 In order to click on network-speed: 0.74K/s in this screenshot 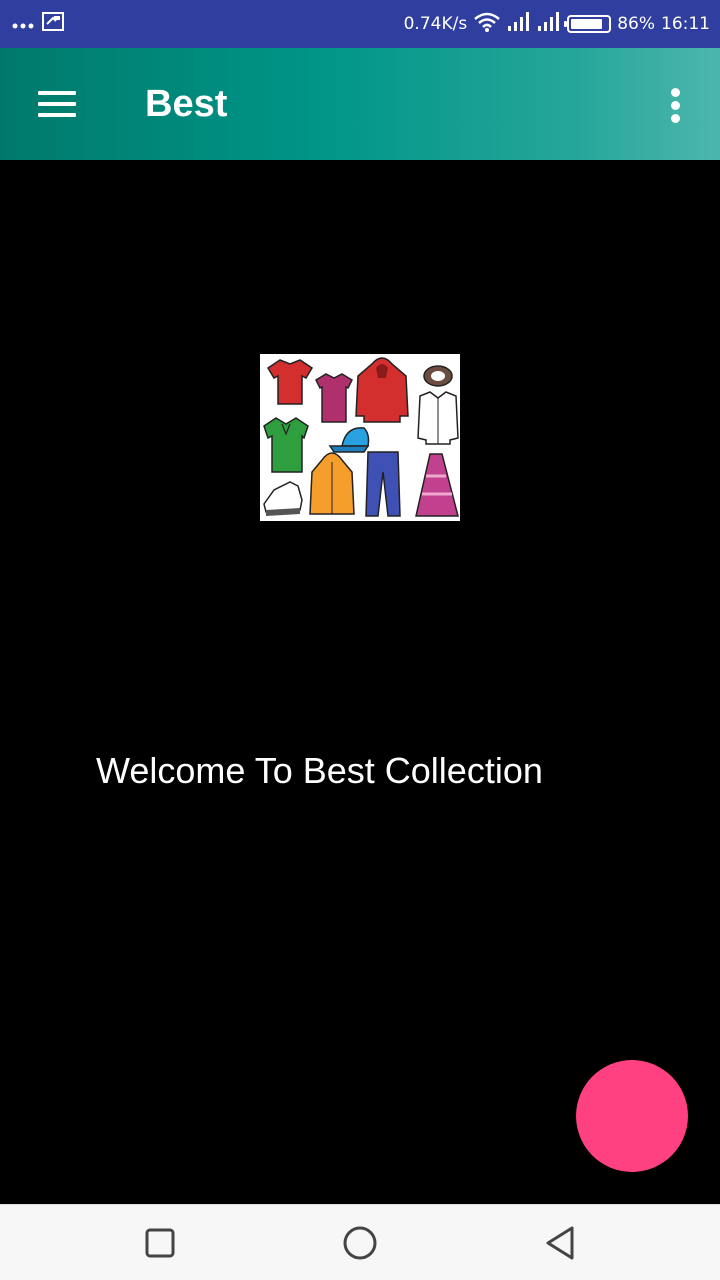, I will do `click(435, 24)`.